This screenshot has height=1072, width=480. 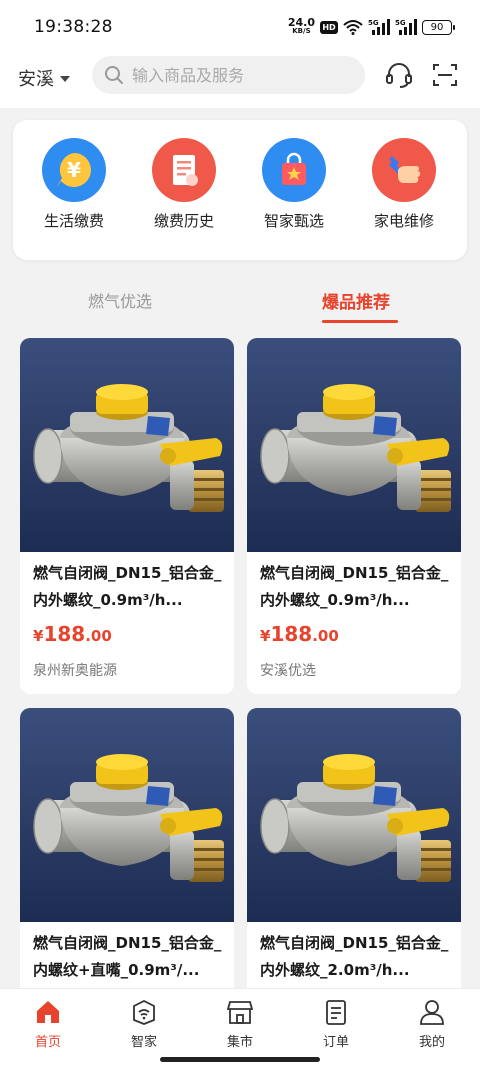 I want to click on header: 安溪, so click(x=240, y=80).